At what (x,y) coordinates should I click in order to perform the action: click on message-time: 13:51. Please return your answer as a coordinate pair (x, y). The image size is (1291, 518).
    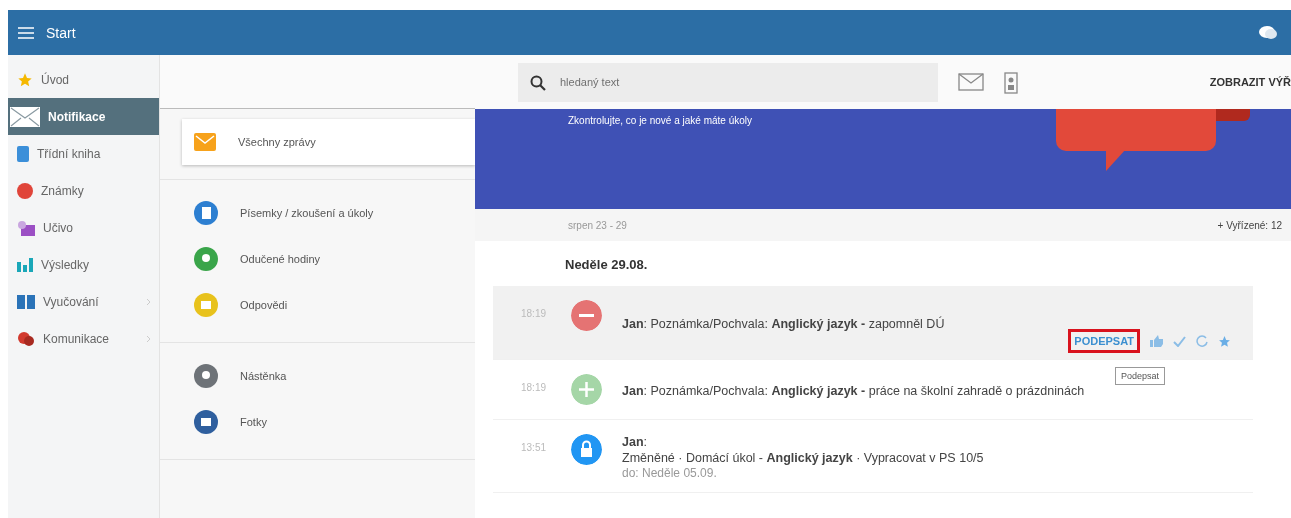
    Looking at the image, I should click on (534, 448).